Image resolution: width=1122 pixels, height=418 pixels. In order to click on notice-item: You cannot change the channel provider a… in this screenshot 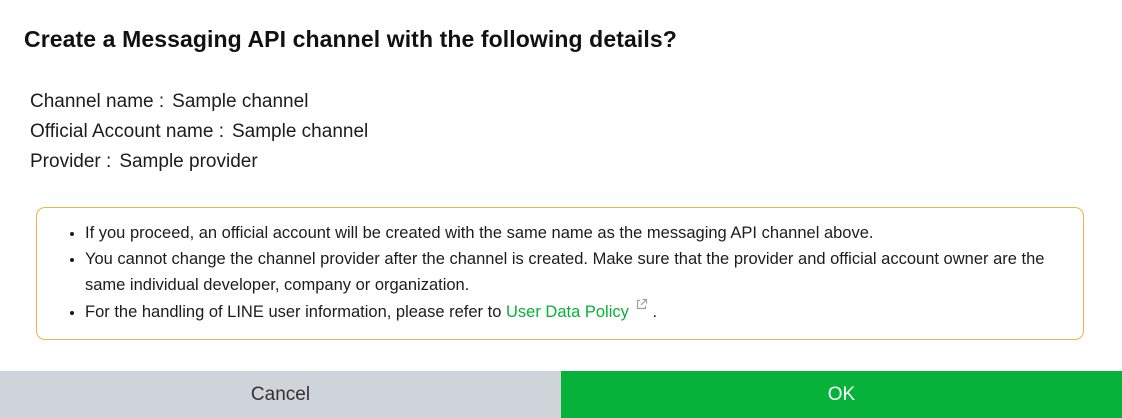, I will do `click(577, 272)`.